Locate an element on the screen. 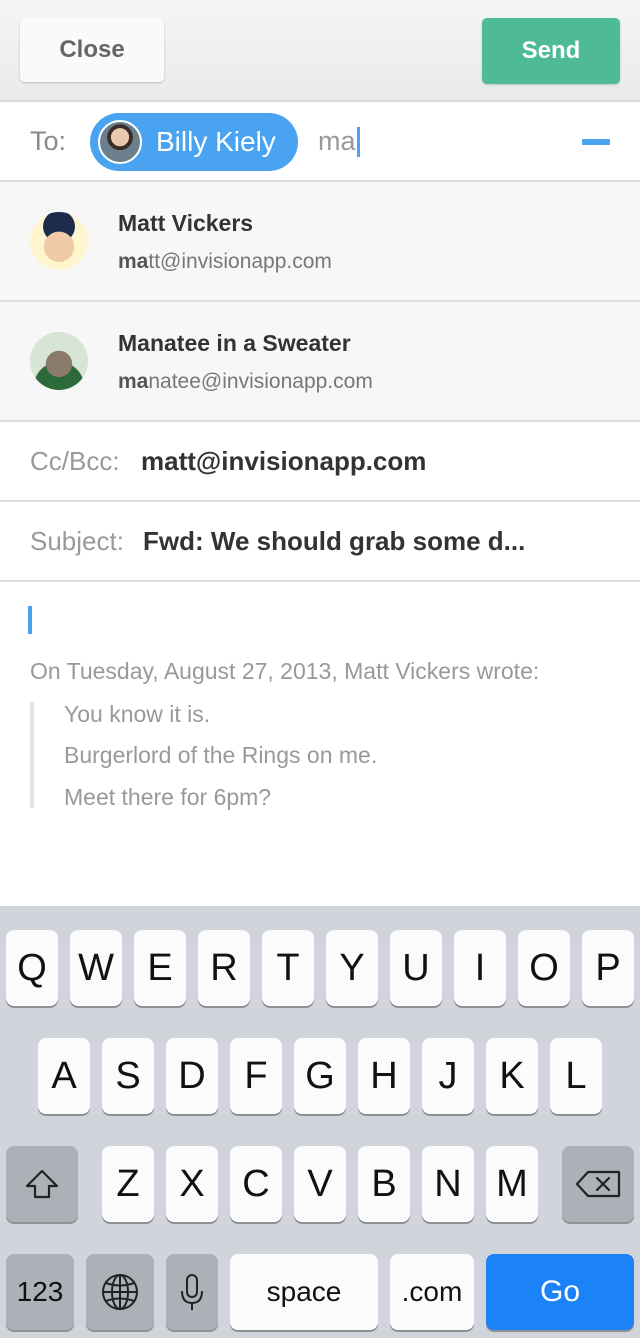  close-button: Close is located at coordinates (92, 50).